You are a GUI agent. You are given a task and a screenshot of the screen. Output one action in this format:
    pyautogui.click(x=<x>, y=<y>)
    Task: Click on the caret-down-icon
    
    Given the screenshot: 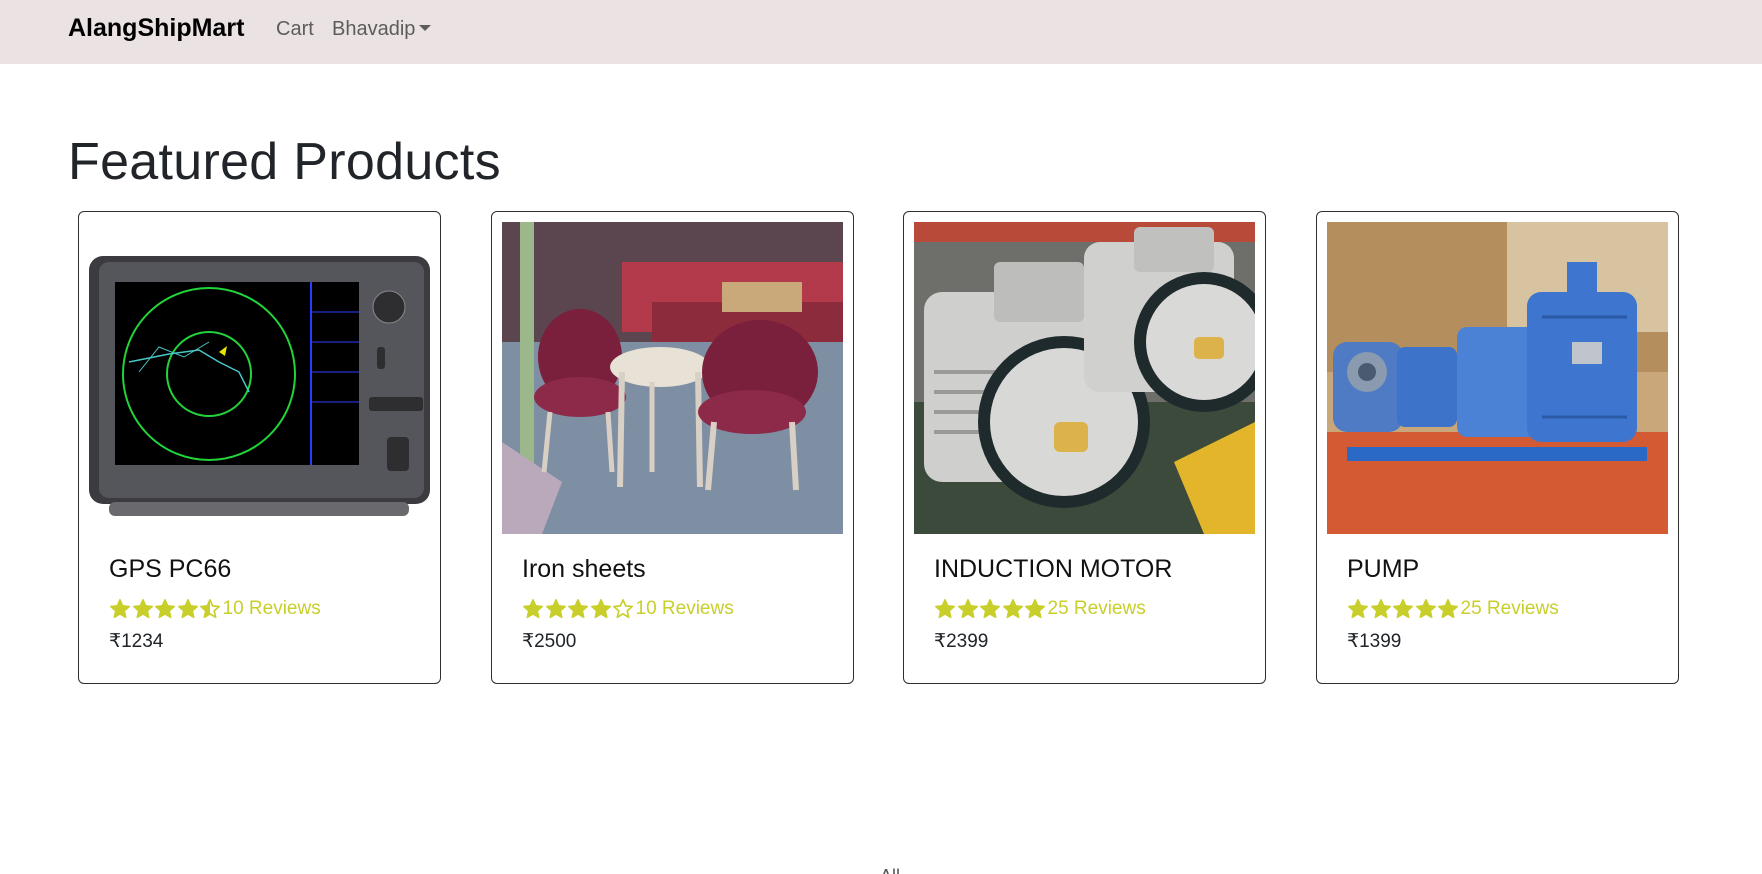 What is the action you would take?
    pyautogui.click(x=425, y=27)
    